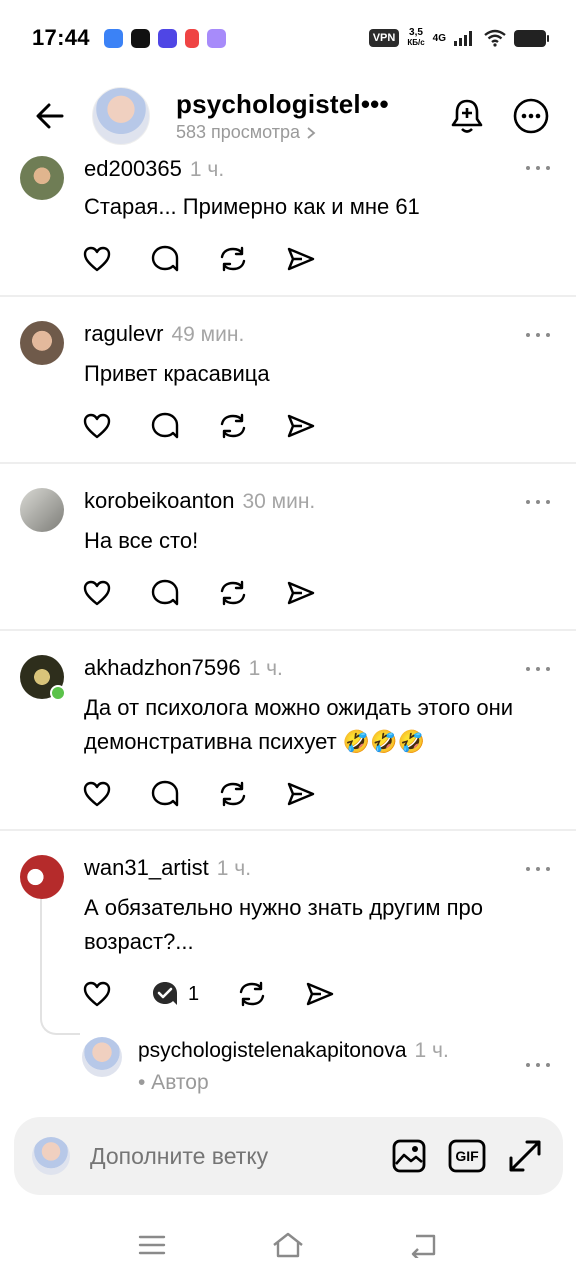 This screenshot has height=1280, width=576. Describe the element at coordinates (463, 38) in the screenshot. I see `signal-icon` at that location.